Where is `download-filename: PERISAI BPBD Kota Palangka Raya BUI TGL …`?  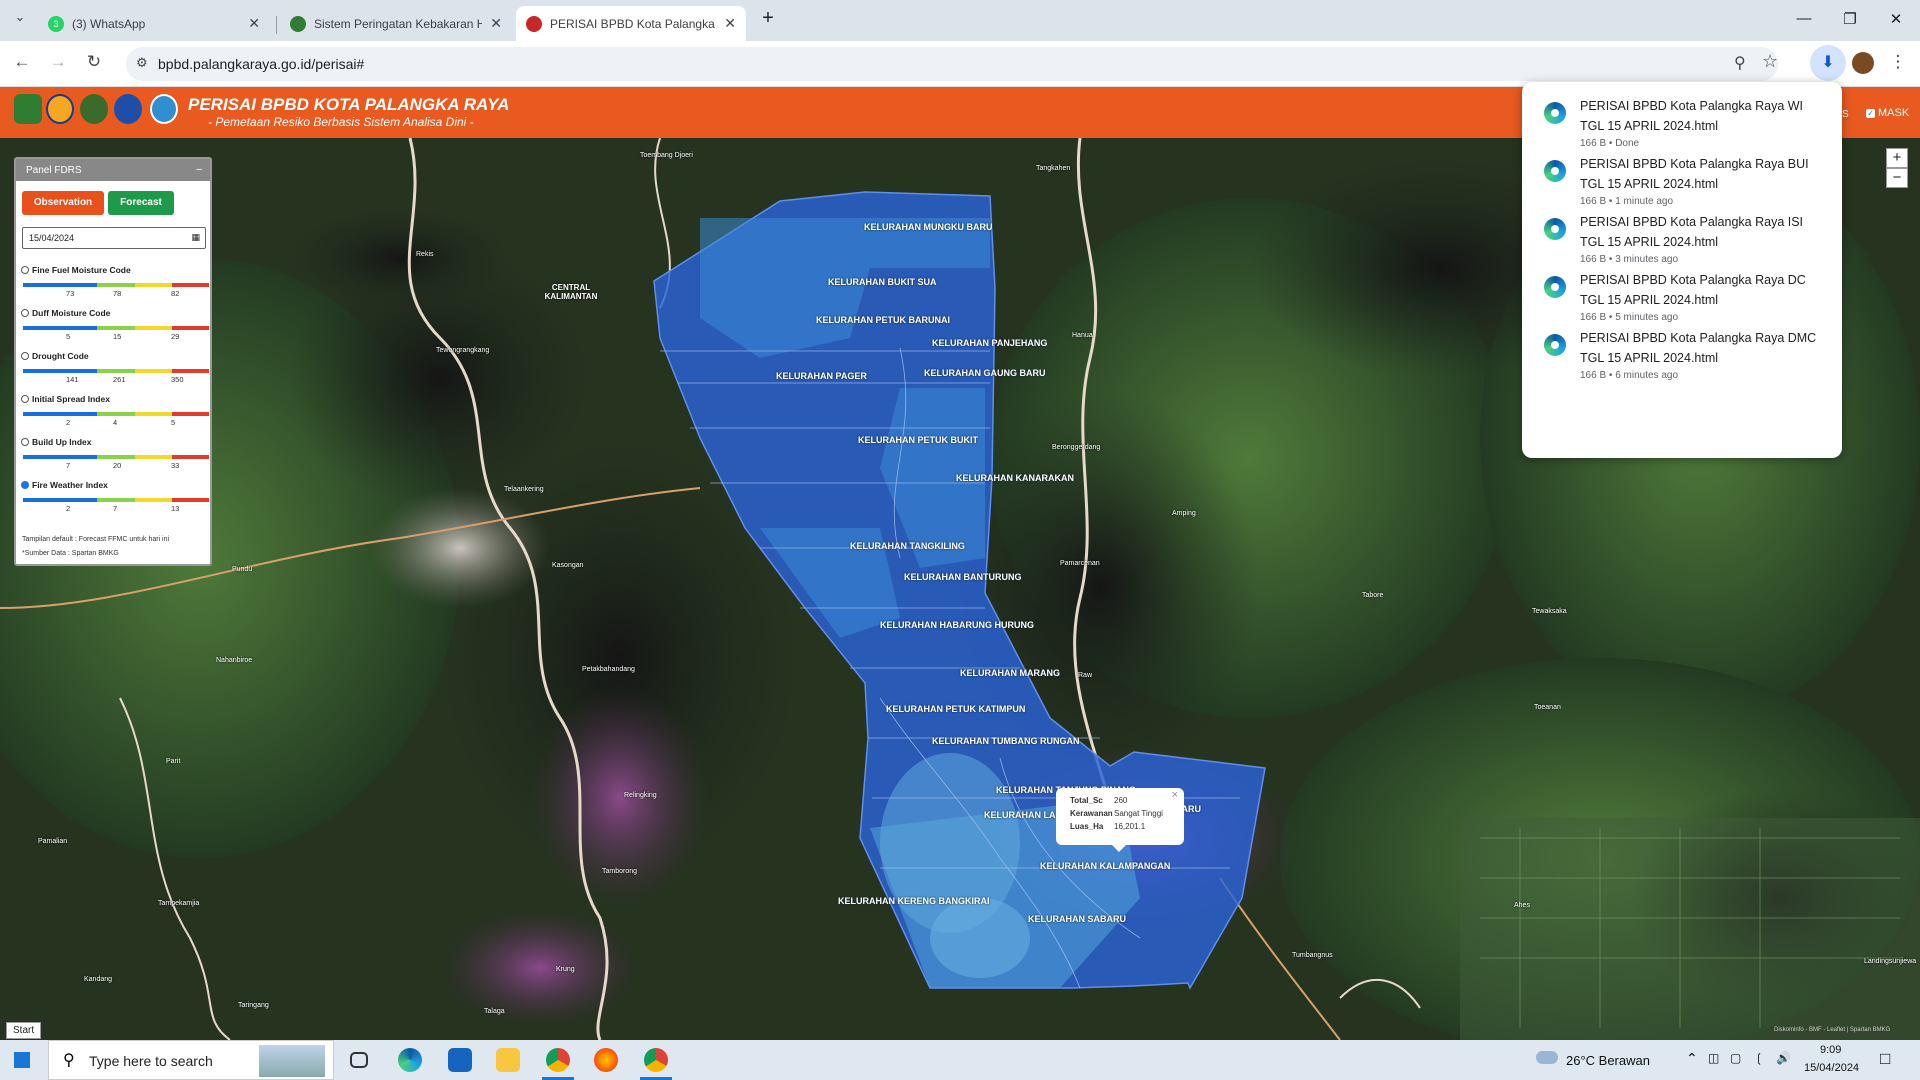 download-filename: PERISAI BPBD Kota Palangka Raya BUI TGL … is located at coordinates (1705, 174).